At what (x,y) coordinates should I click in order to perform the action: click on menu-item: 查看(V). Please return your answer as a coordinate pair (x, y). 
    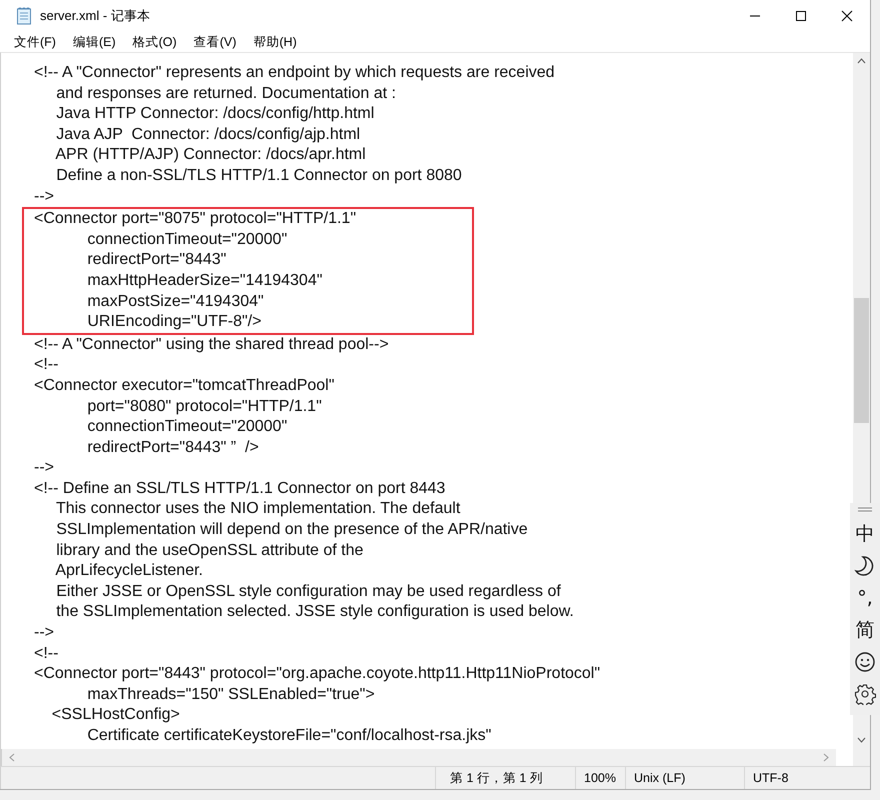
    Looking at the image, I should click on (216, 42).